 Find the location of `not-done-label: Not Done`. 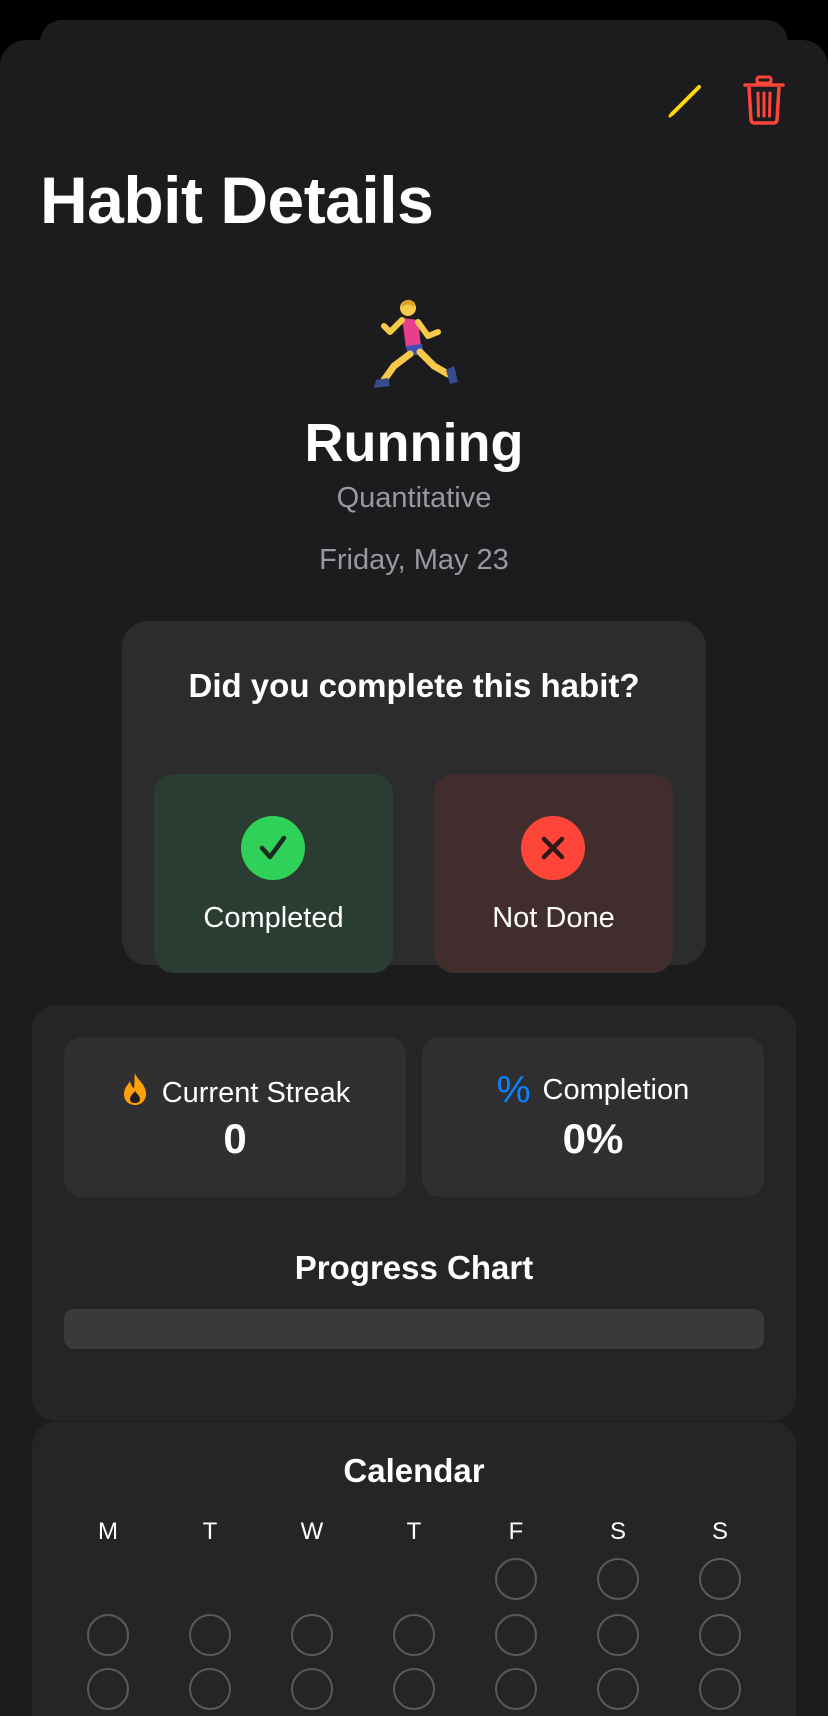

not-done-label: Not Done is located at coordinates (553, 918).